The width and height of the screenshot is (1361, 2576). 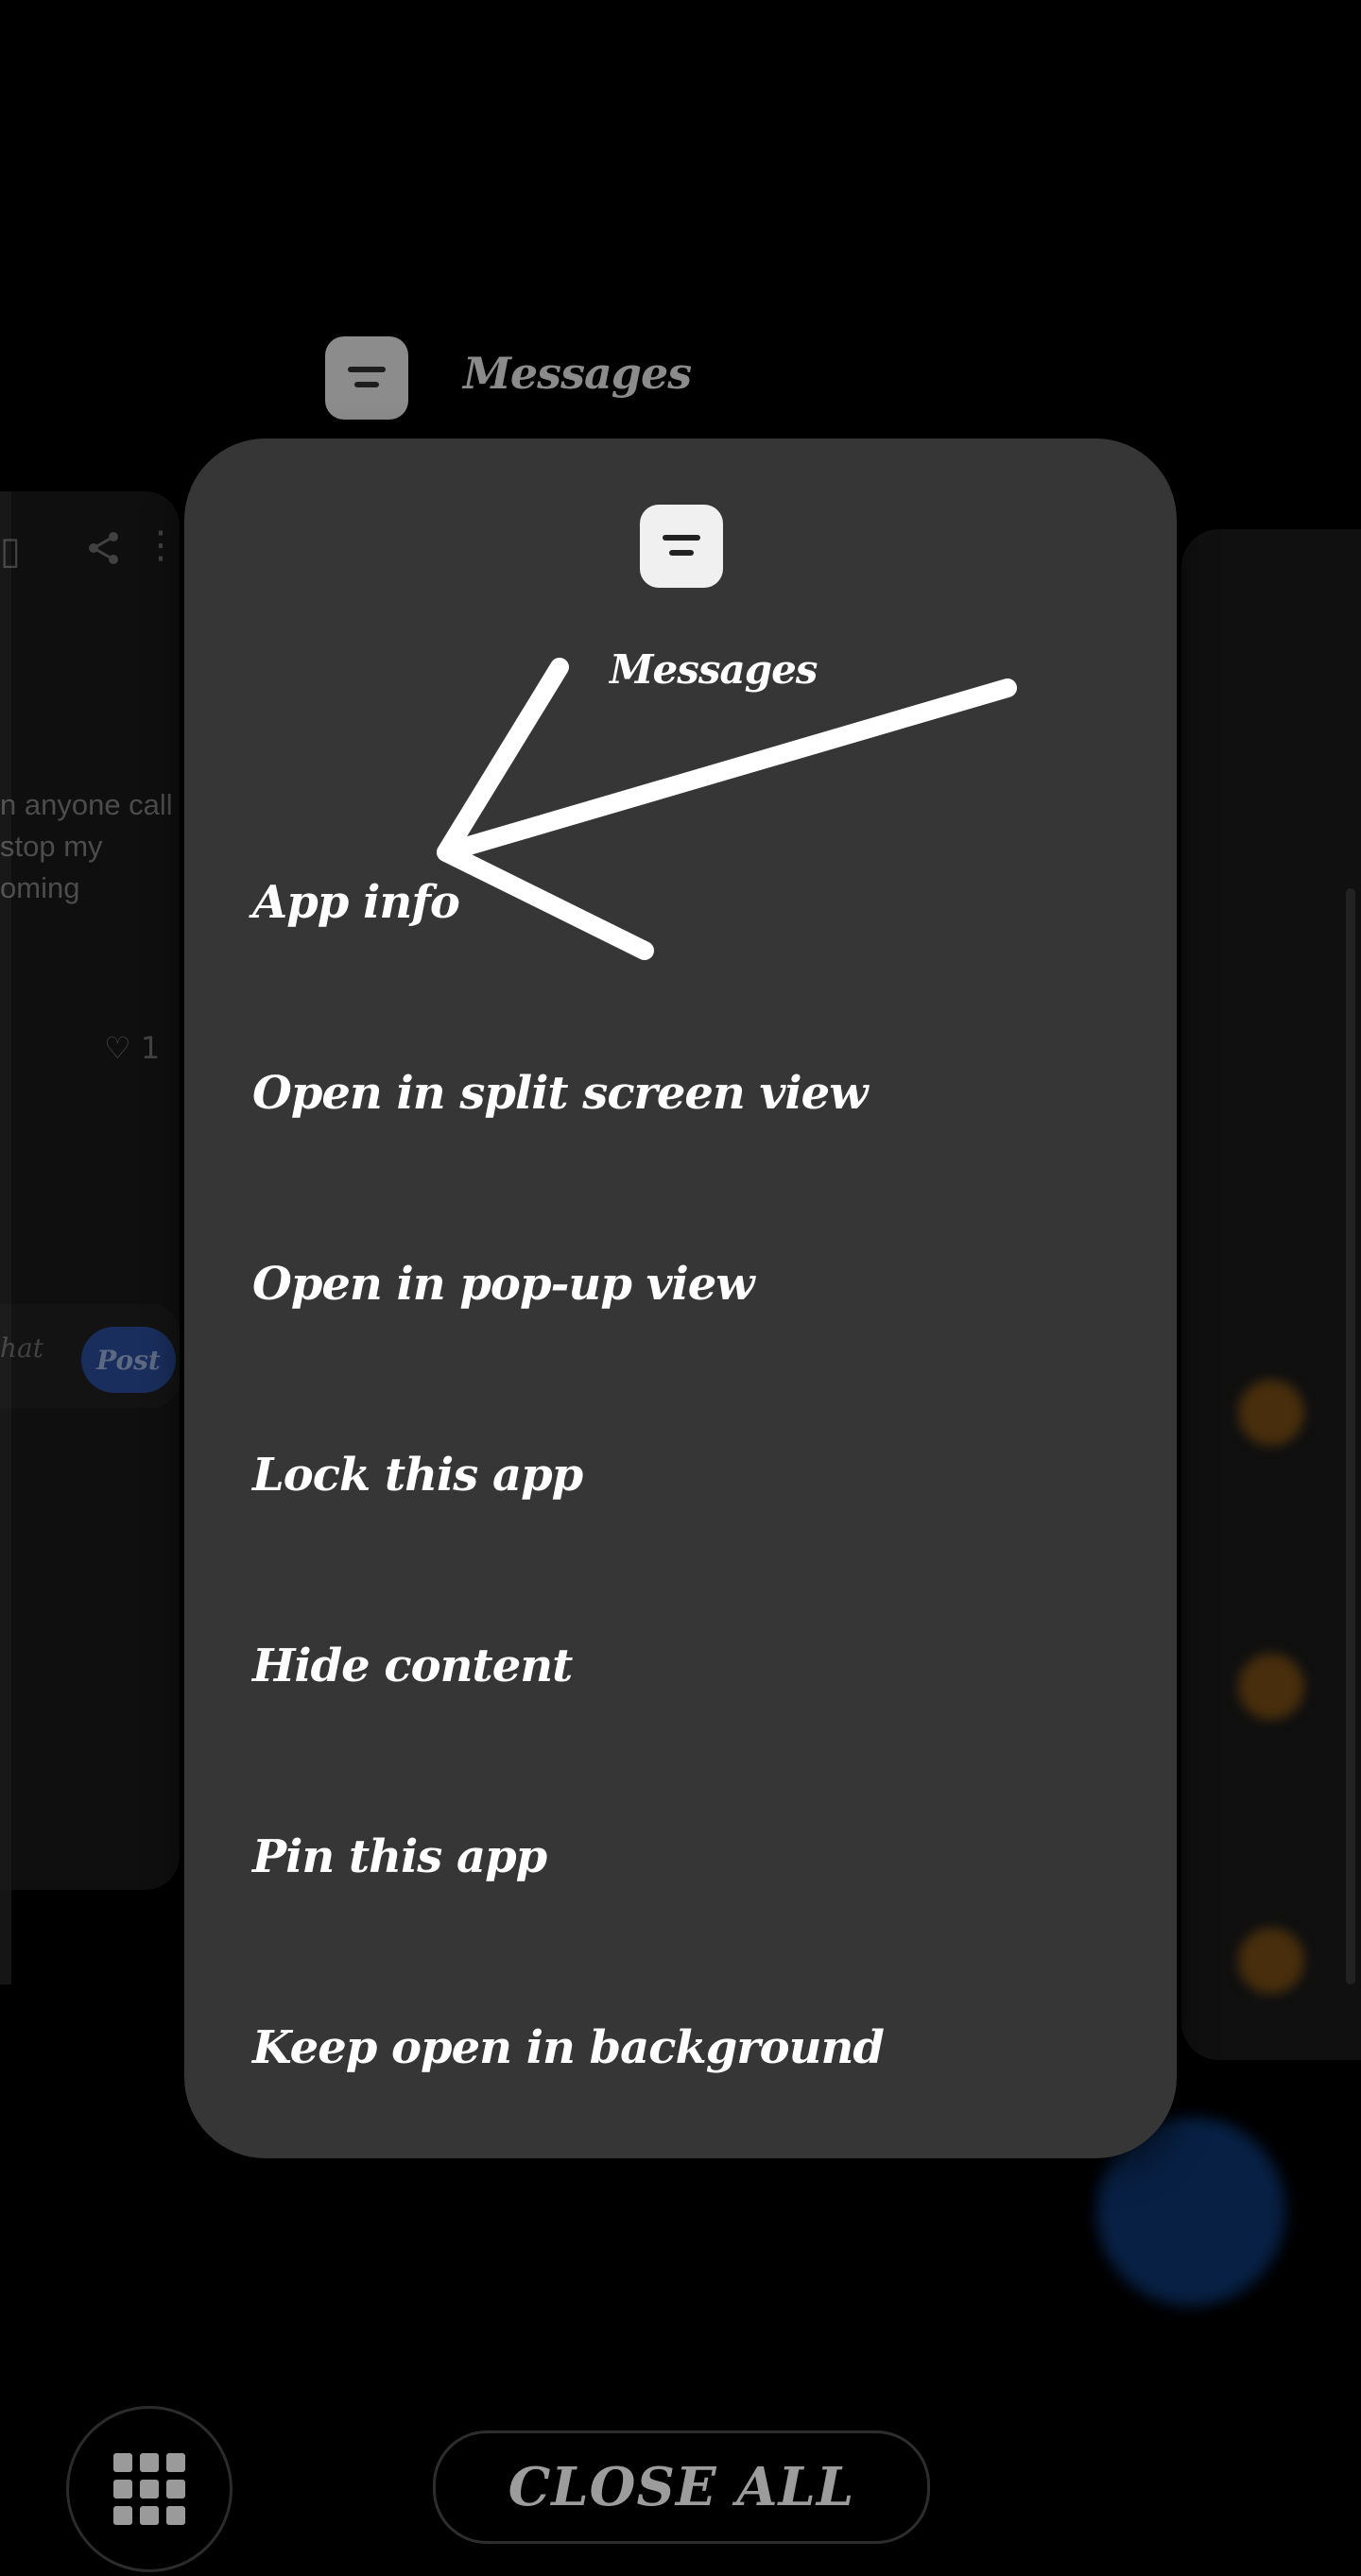 I want to click on likes-count: ♡ 1, so click(x=132, y=1048).